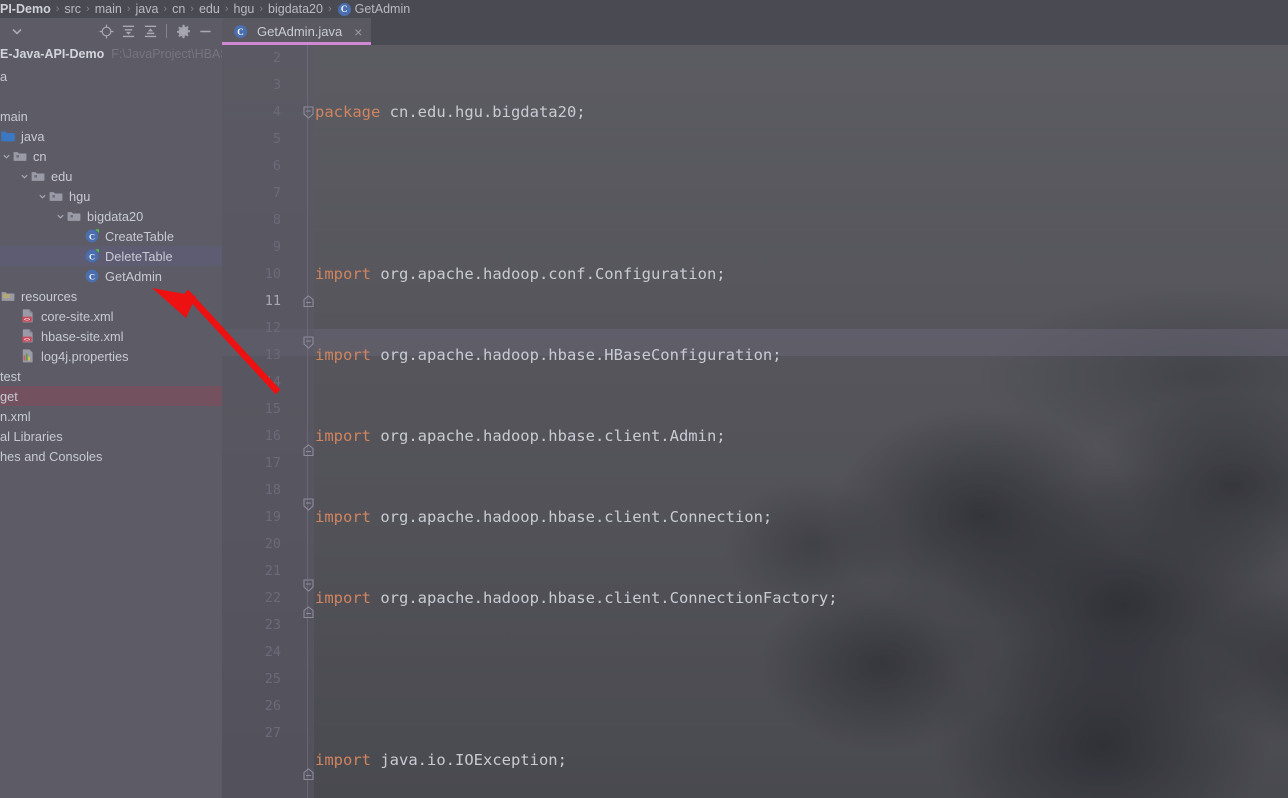  Describe the element at coordinates (209, 9) in the screenshot. I see `breadcrumb-crumb-5: edu` at that location.